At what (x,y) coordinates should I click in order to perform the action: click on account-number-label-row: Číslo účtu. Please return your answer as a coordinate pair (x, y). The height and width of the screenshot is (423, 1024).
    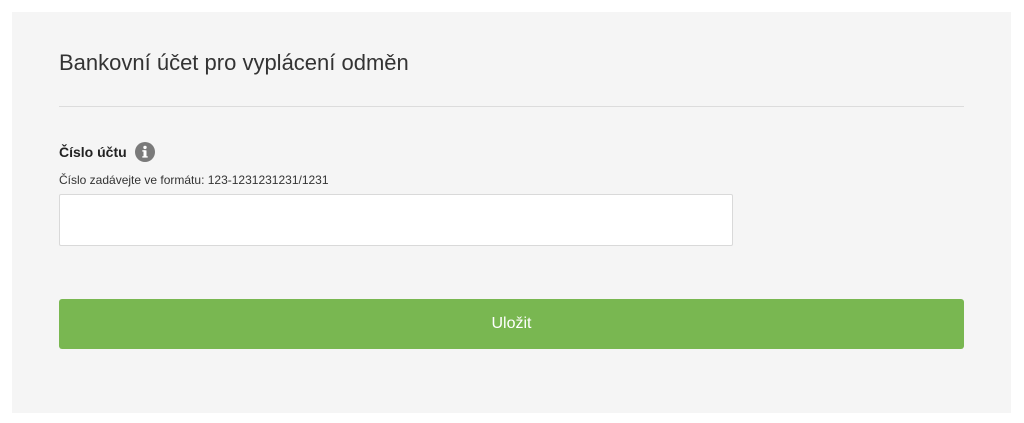
    Looking at the image, I should click on (107, 152).